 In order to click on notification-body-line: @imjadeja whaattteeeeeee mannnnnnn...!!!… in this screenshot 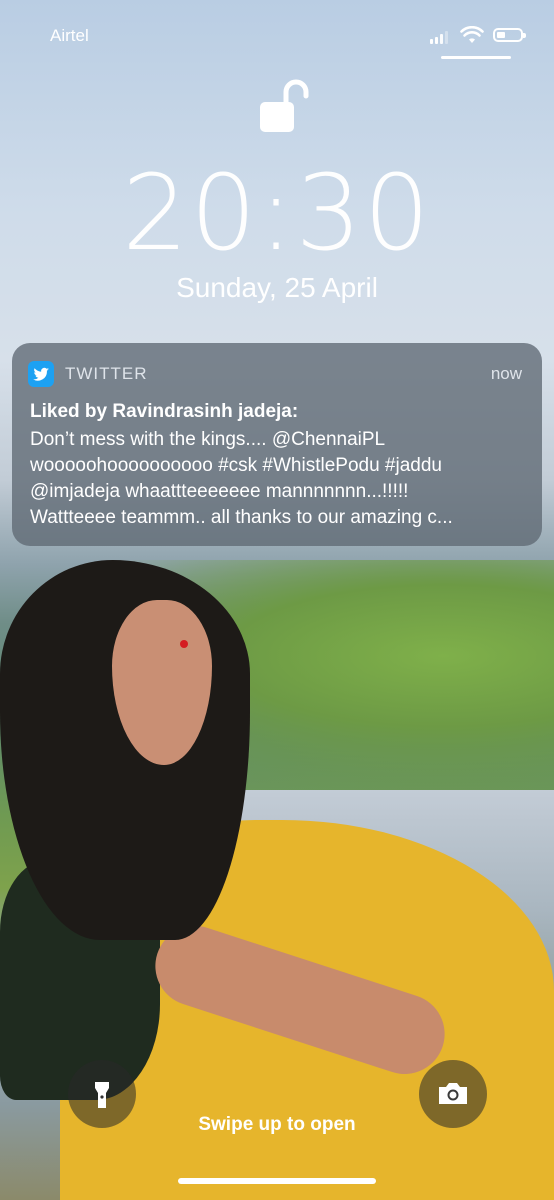, I will do `click(219, 491)`.